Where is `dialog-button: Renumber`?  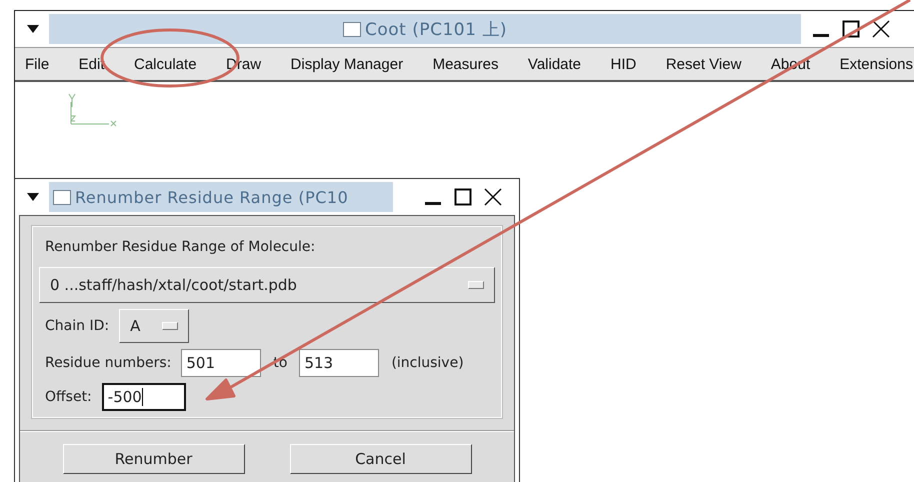 dialog-button: Renumber is located at coordinates (153, 459).